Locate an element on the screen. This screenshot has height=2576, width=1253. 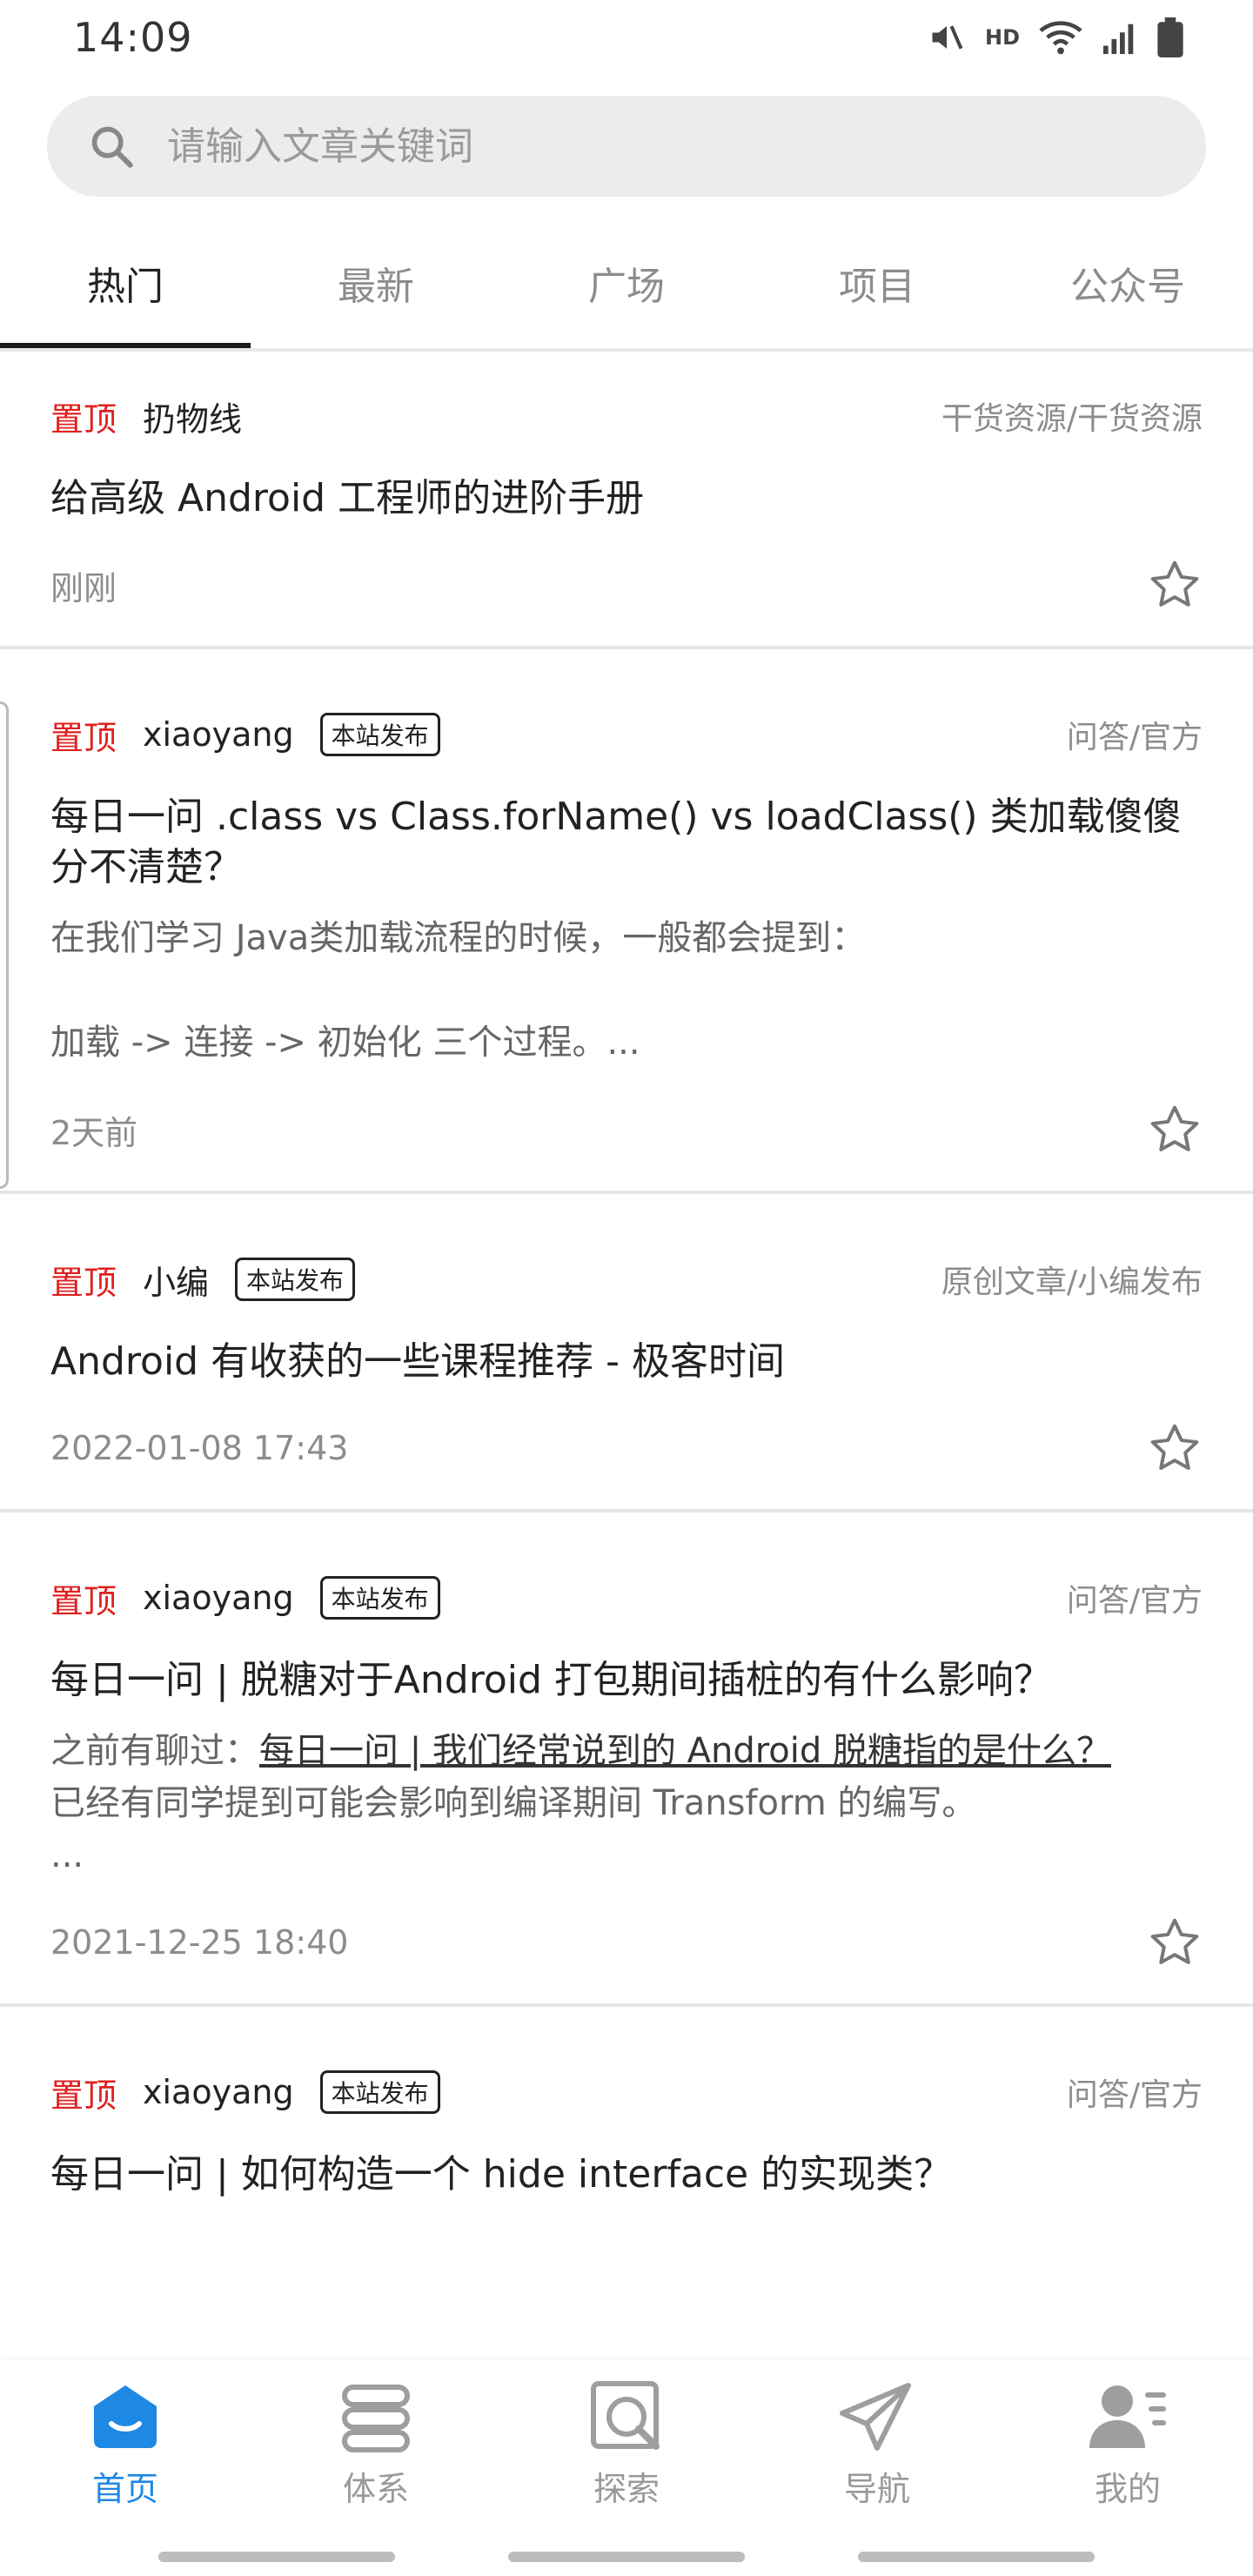
nav-label: 探索 is located at coordinates (626, 2489).